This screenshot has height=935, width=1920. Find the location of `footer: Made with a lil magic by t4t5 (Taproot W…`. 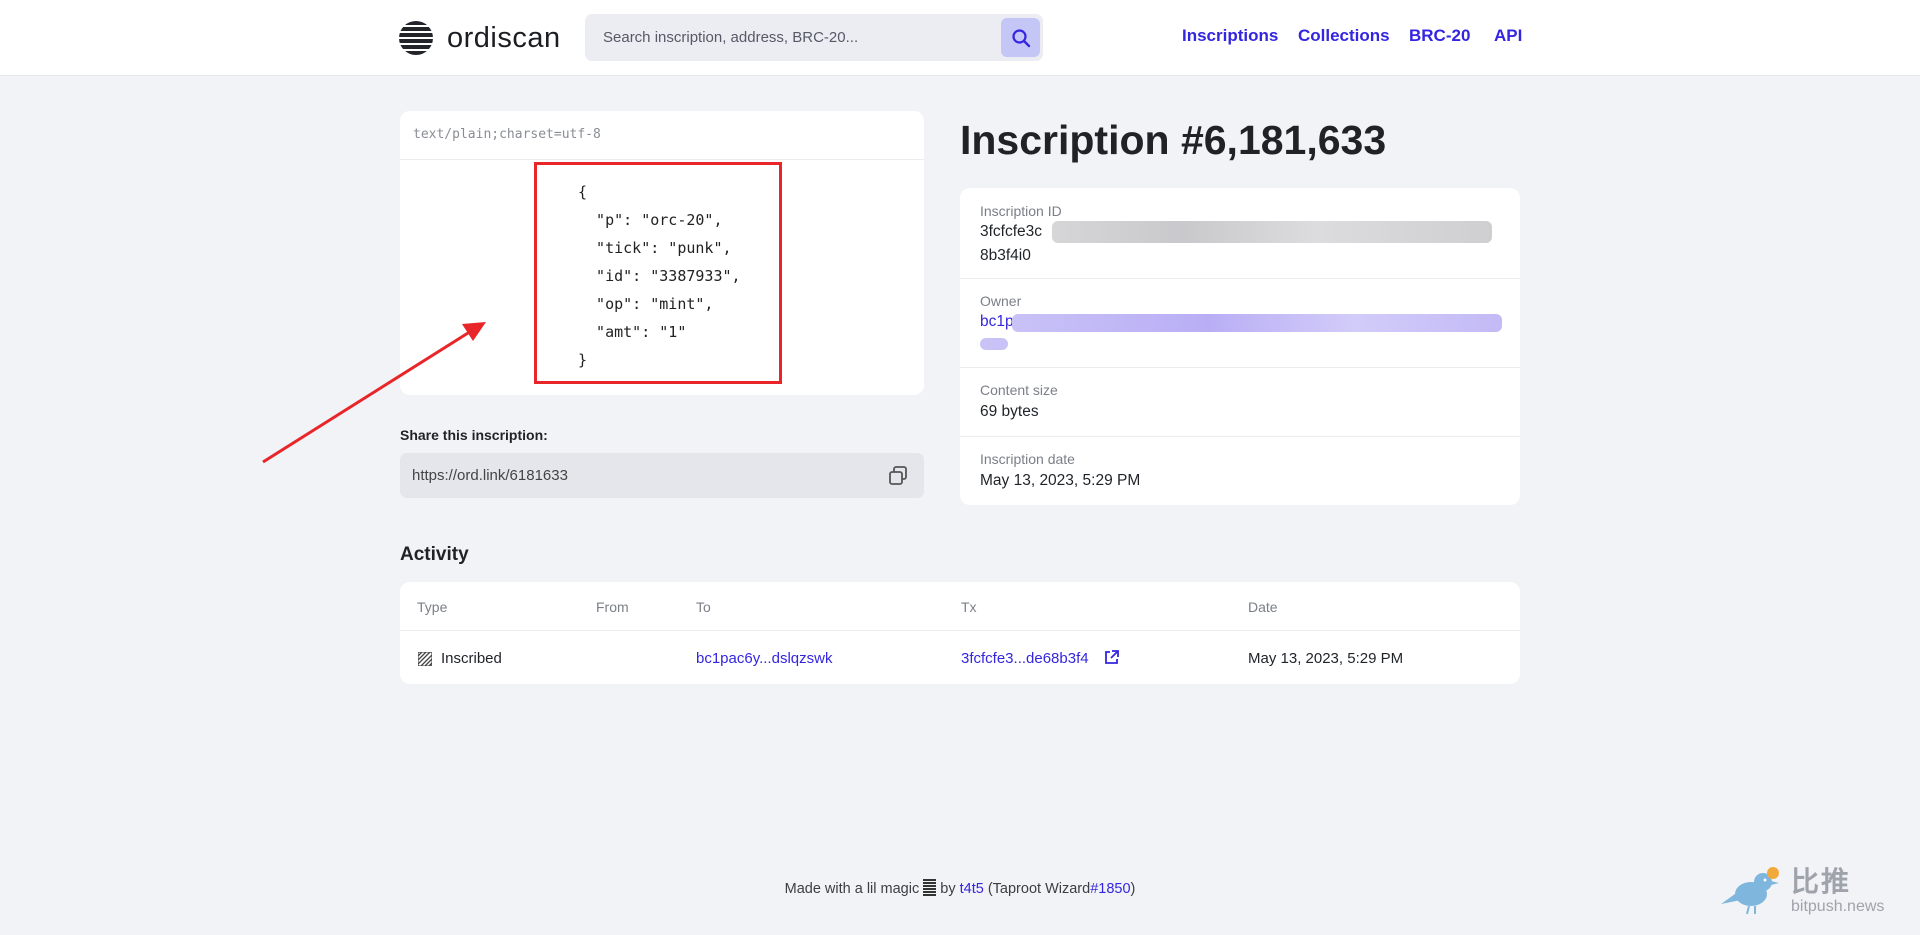

footer: Made with a lil magic by t4t5 (Taproot W… is located at coordinates (960, 888).